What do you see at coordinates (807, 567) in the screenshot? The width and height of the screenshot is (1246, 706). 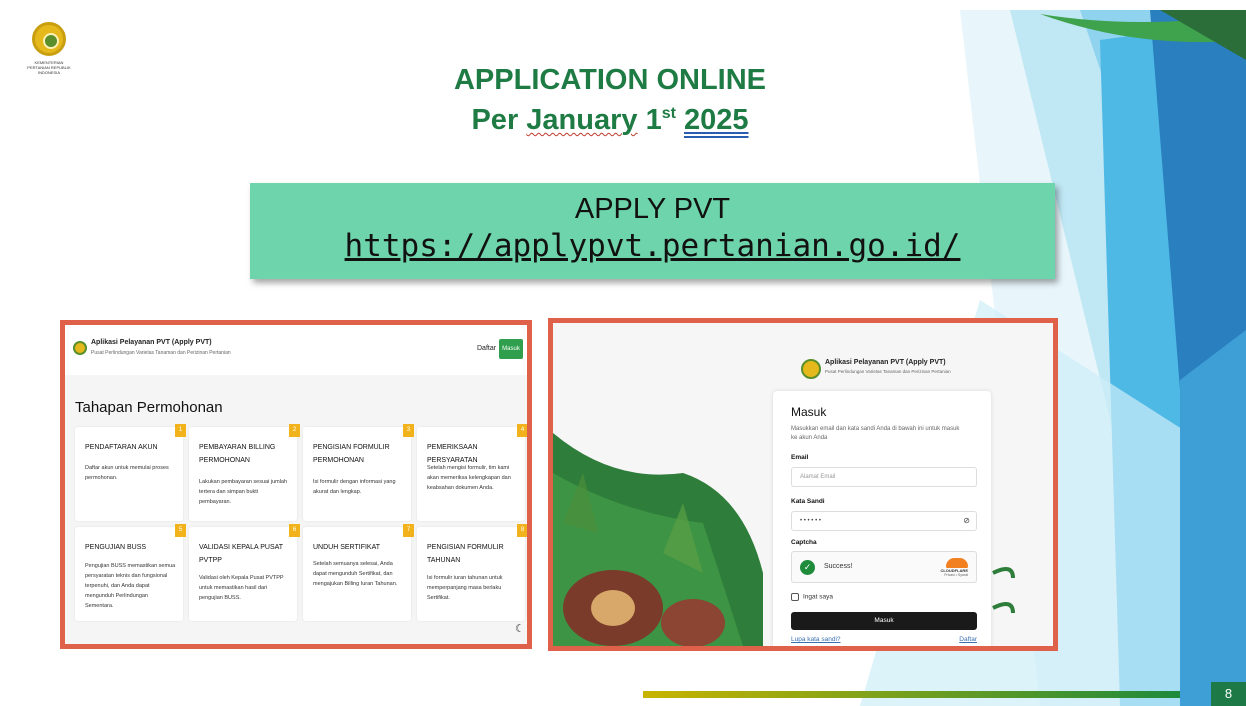 I see `check-icon: ✓` at bounding box center [807, 567].